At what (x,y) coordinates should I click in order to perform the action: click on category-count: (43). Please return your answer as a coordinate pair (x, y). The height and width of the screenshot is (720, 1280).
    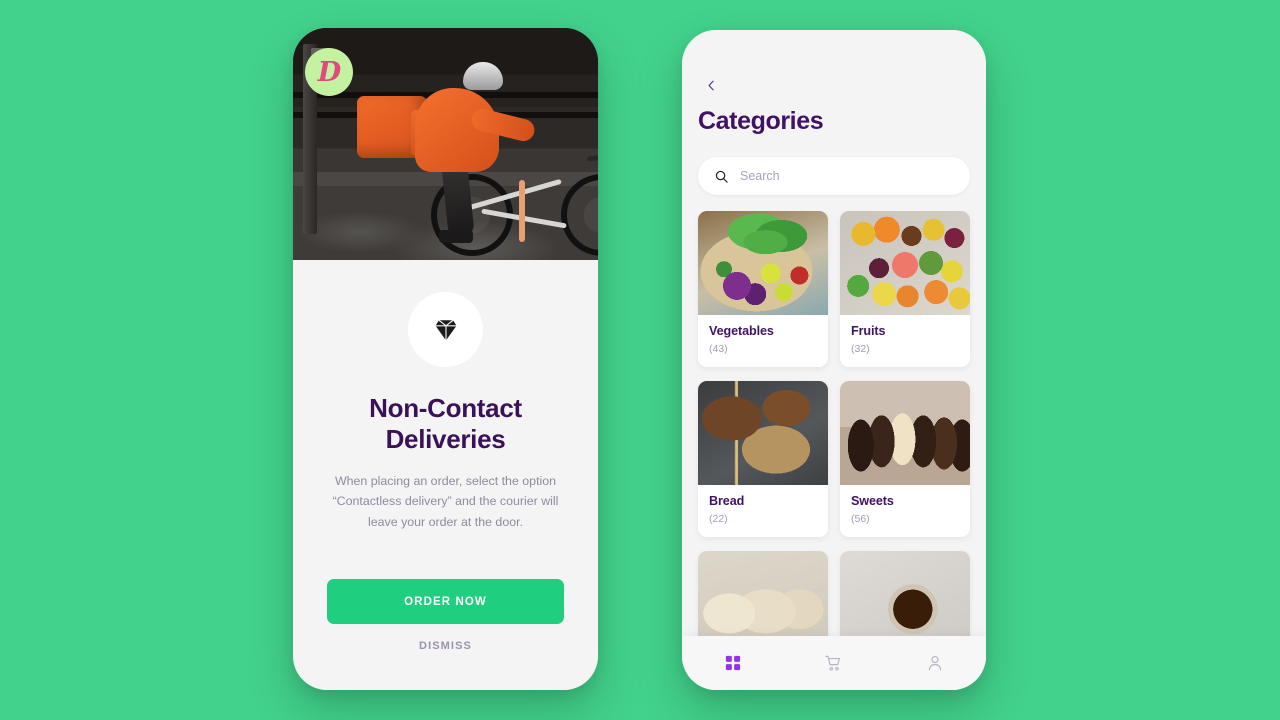
    Looking at the image, I should click on (718, 349).